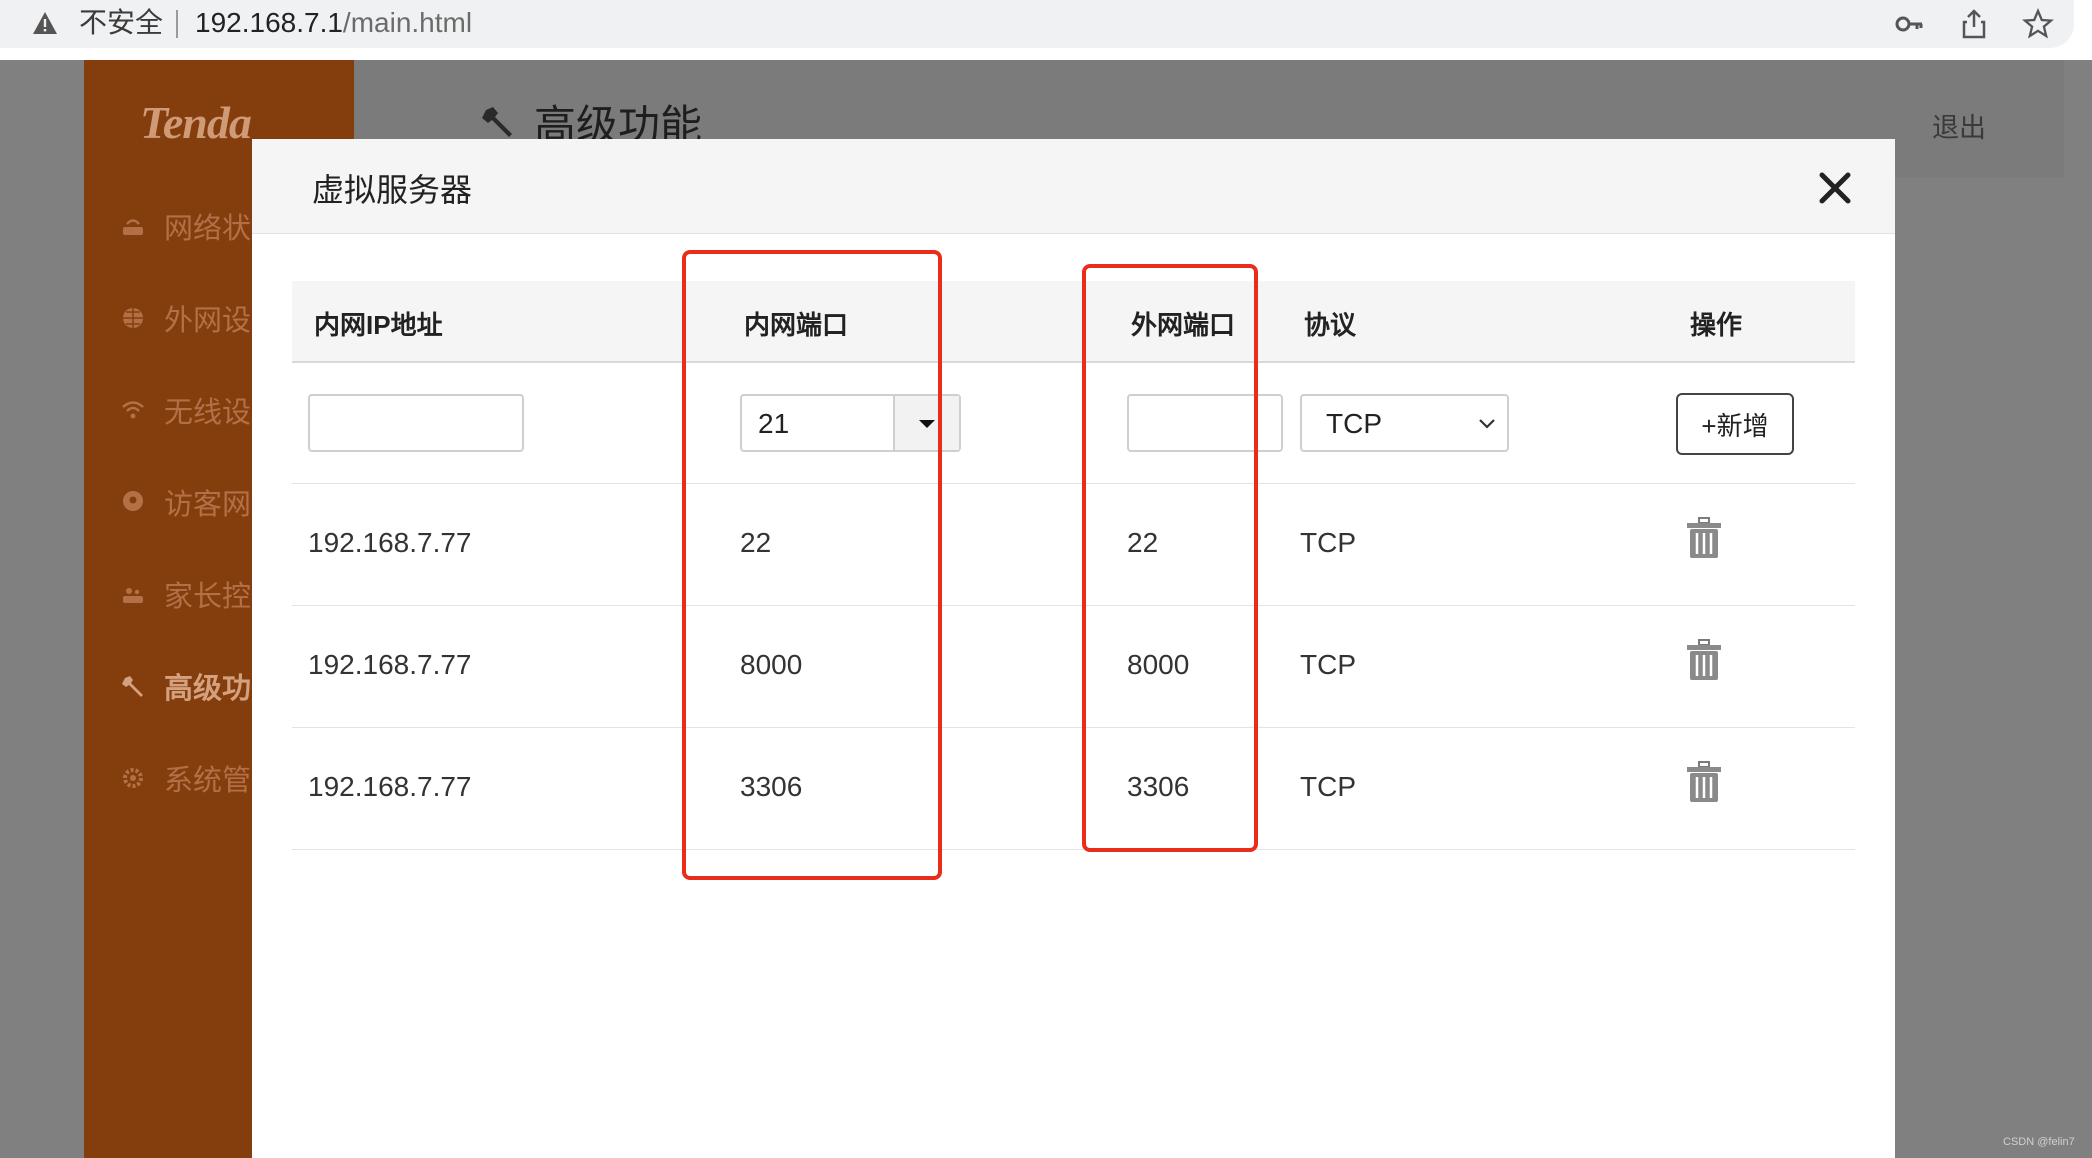  I want to click on sidebar-item-label: 家长控制, so click(208, 597).